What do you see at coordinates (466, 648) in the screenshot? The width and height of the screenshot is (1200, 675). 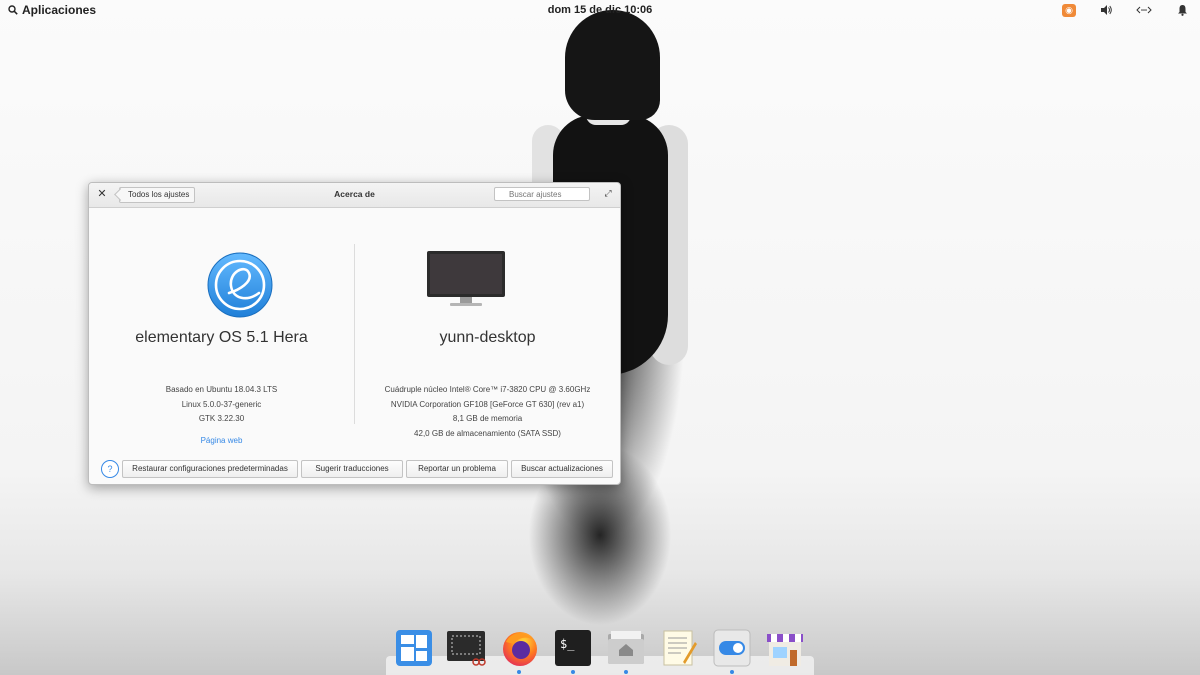 I see `screenshot-icon` at bounding box center [466, 648].